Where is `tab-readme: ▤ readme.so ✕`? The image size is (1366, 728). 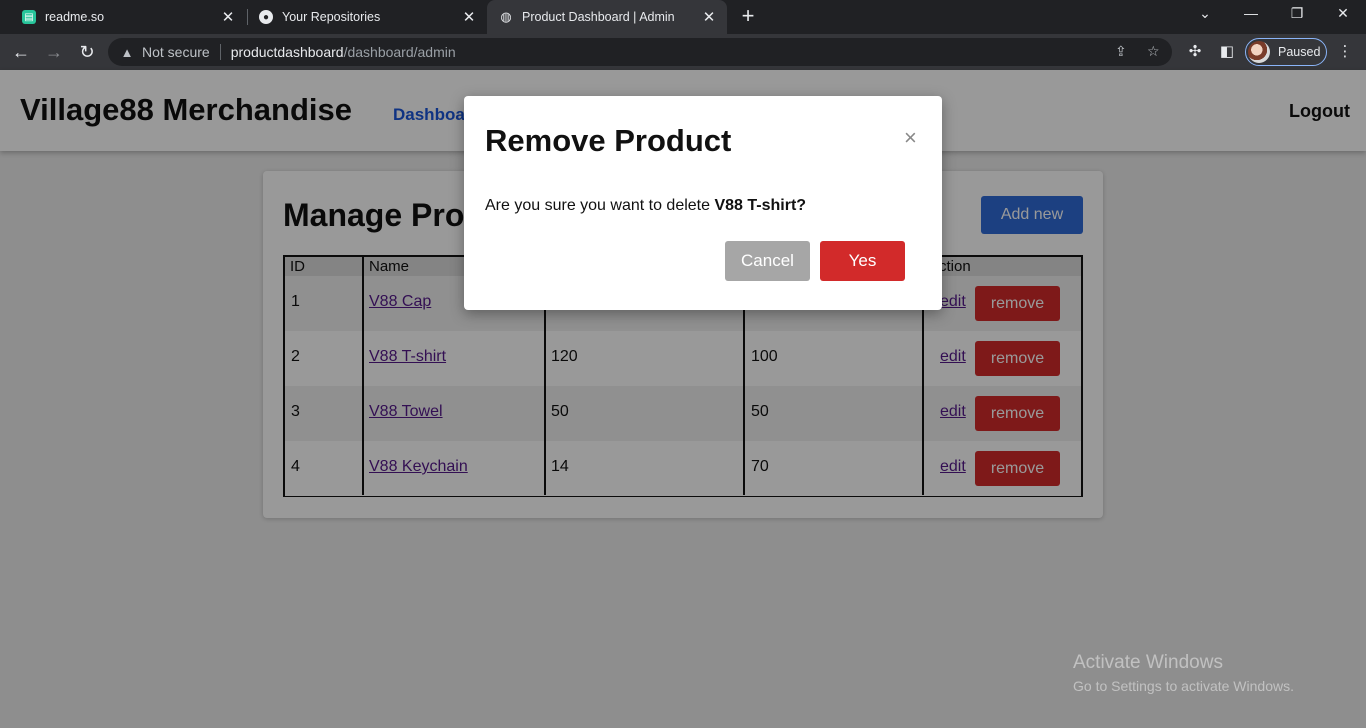
tab-readme: ▤ readme.so ✕ is located at coordinates (123, 17).